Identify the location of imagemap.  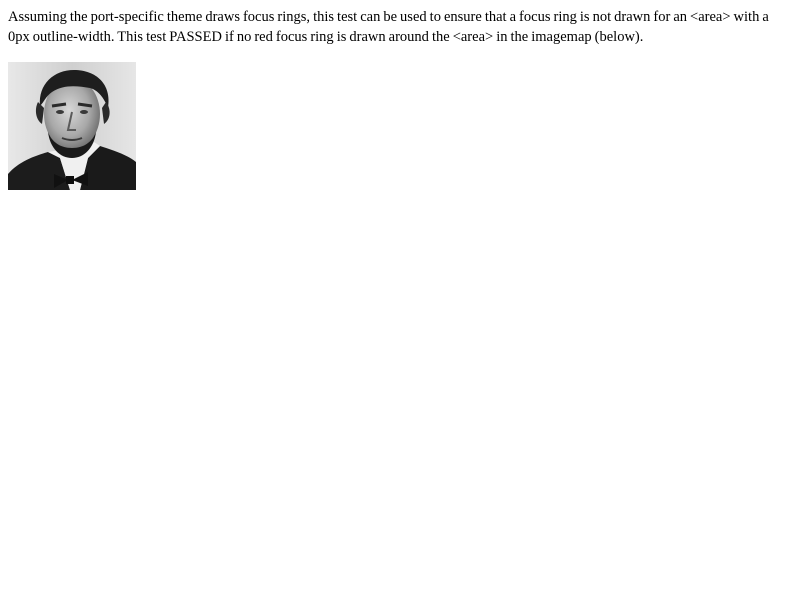
(72, 126).